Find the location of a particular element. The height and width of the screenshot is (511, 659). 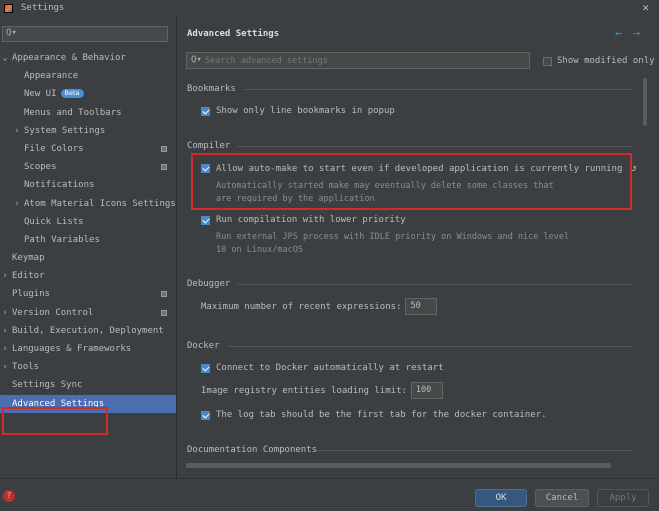

sidebar-item-appearance: Appearance is located at coordinates (88, 76).